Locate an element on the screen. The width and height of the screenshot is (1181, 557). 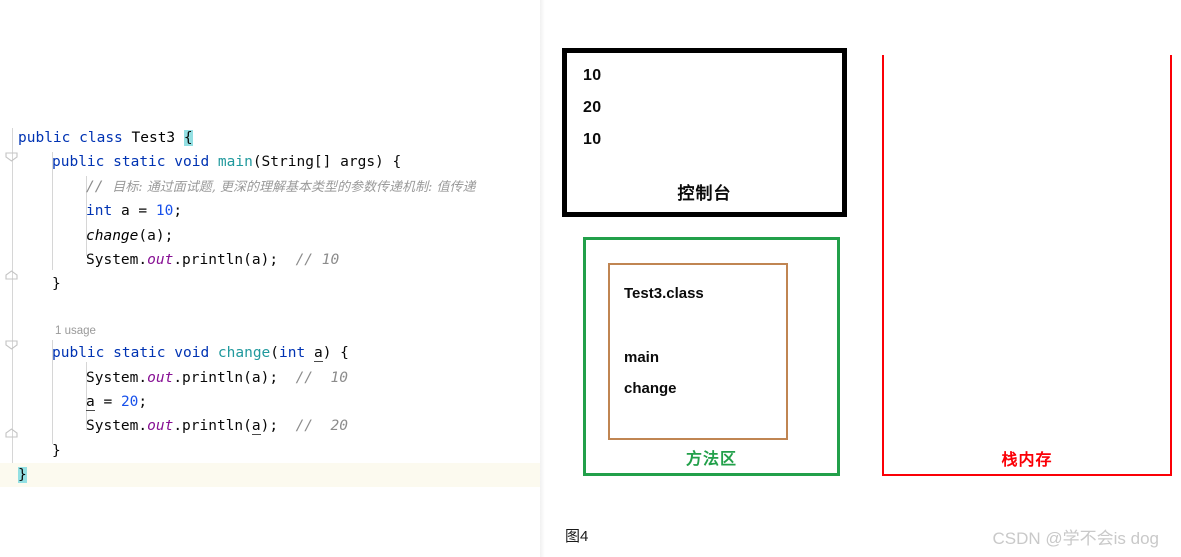
fold-chevron-change is located at coordinates (11, 345).